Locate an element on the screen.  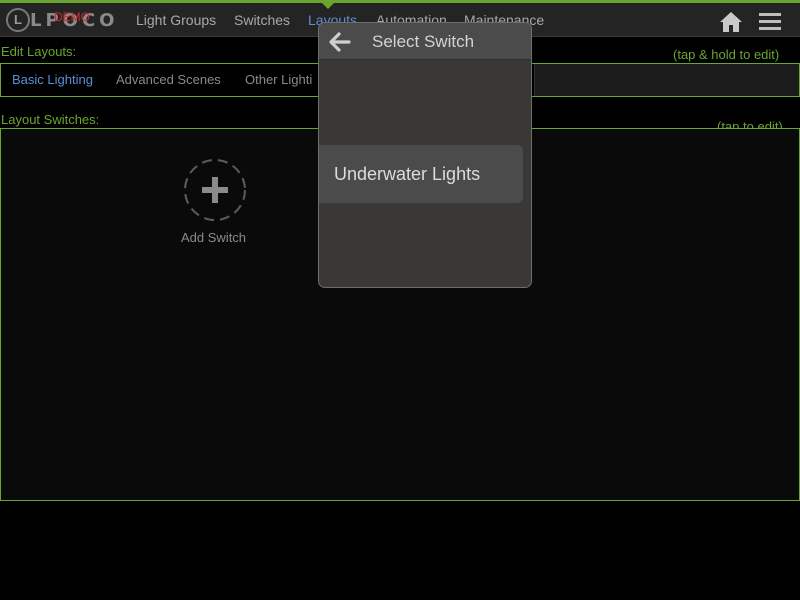
dialog-header: Select Switch is located at coordinates (425, 41).